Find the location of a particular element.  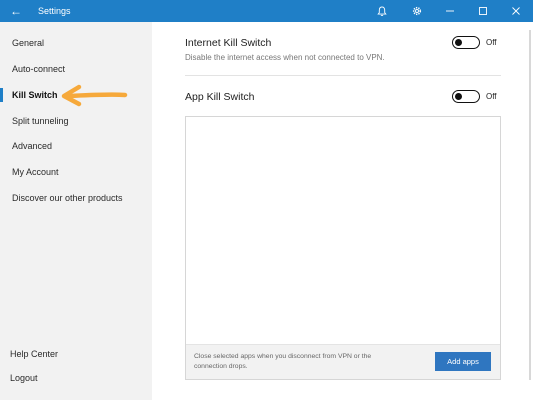

sidebar-item-help-center: Help Center is located at coordinates (76, 354).